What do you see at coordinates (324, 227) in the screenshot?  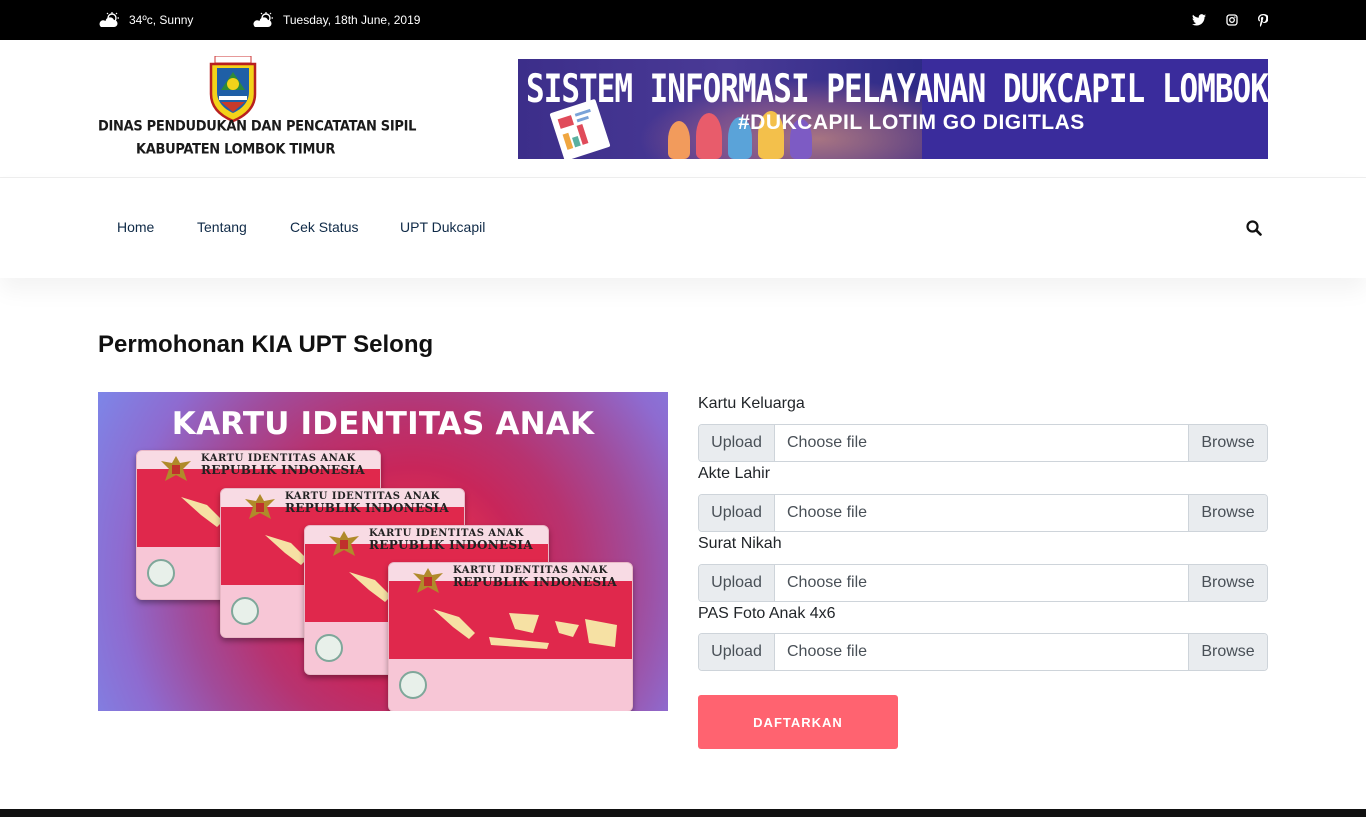 I see `nav-item-cek-status: Cek Status` at bounding box center [324, 227].